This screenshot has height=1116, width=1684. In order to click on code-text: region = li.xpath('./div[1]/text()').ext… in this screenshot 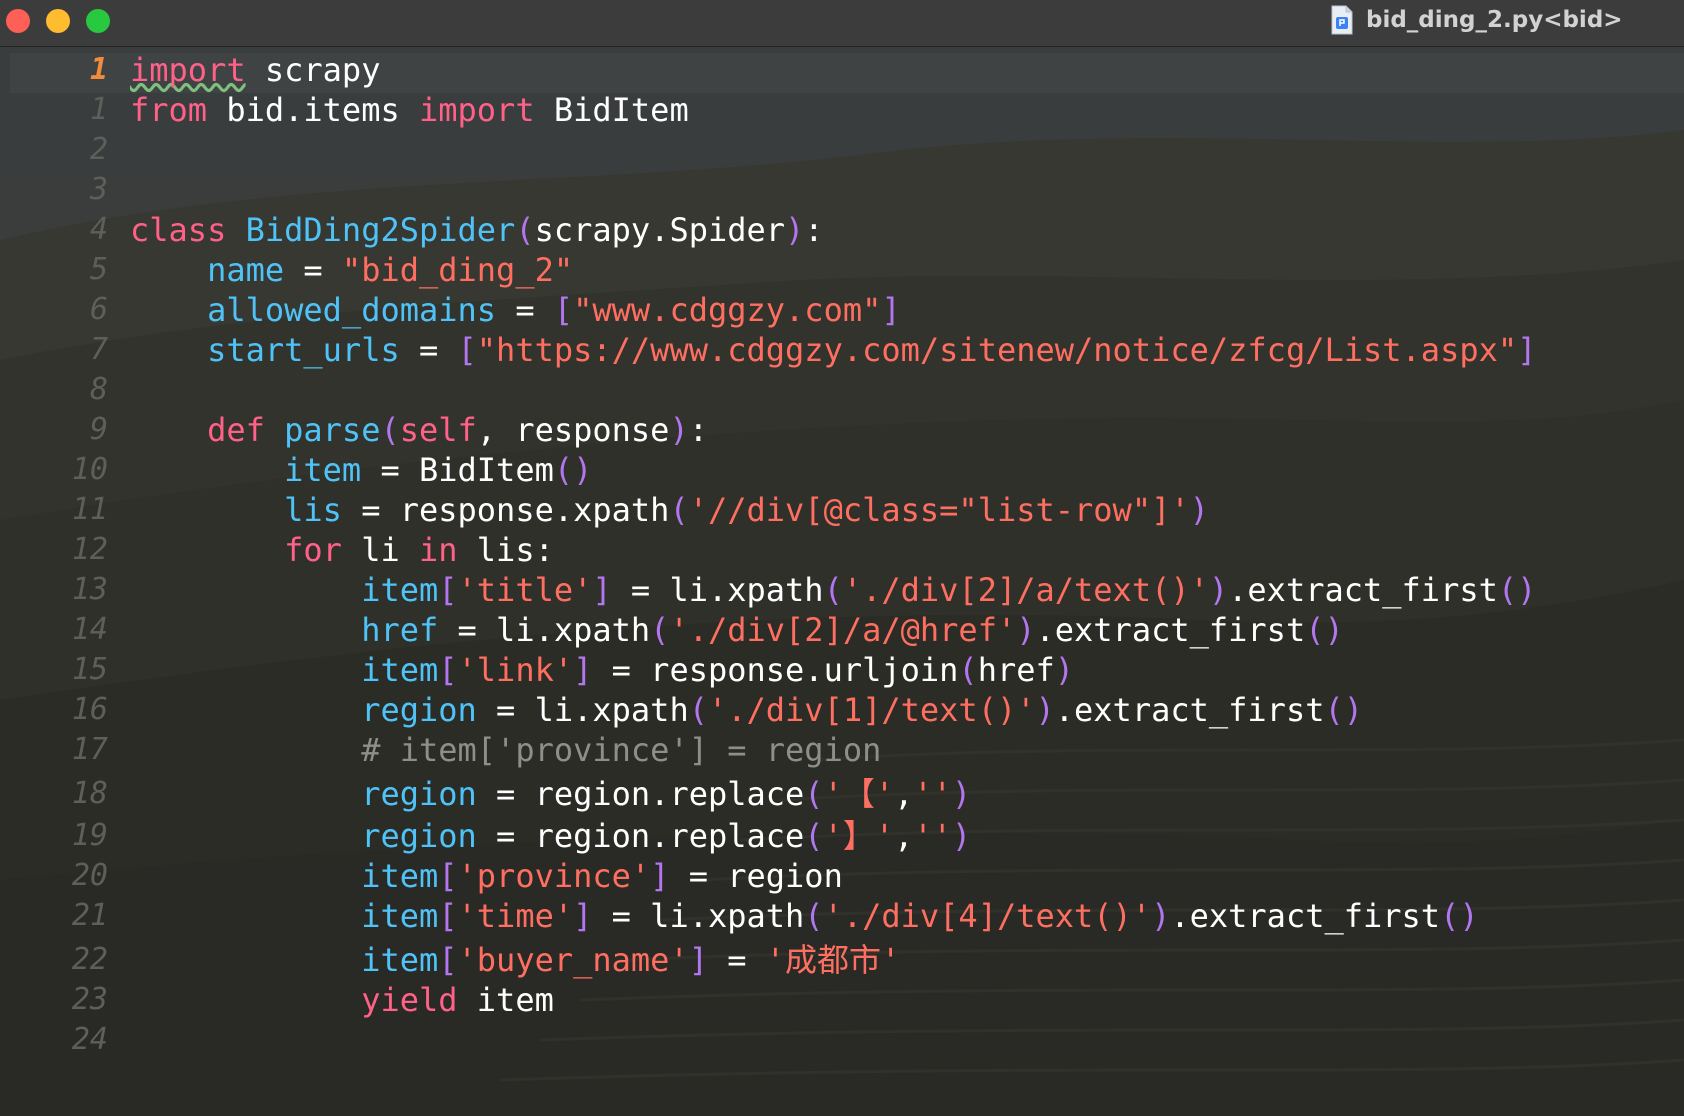, I will do `click(746, 710)`.